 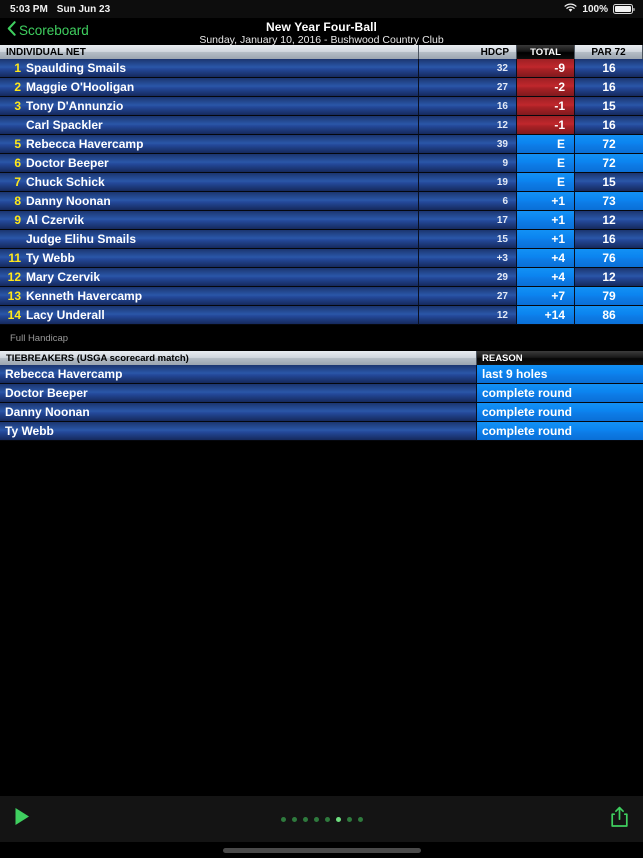 What do you see at coordinates (546, 87) in the screenshot?
I see `player-total: -2` at bounding box center [546, 87].